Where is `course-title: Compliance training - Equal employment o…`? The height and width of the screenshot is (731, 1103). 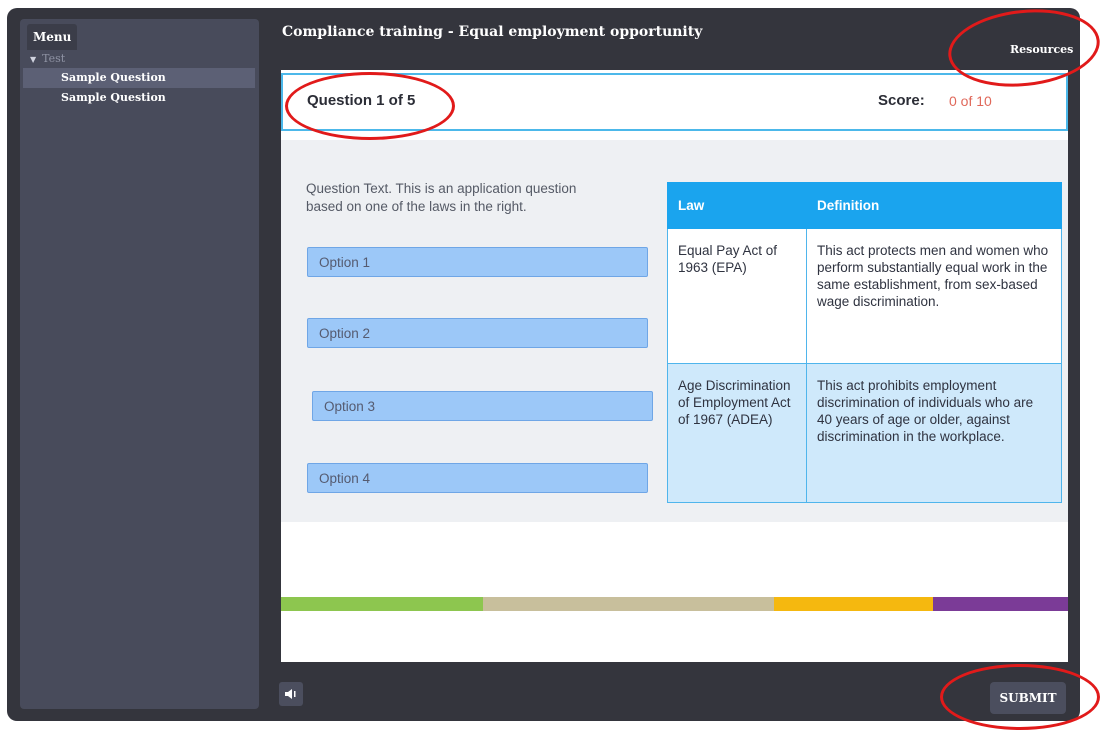 course-title: Compliance training - Equal employment o… is located at coordinates (492, 32).